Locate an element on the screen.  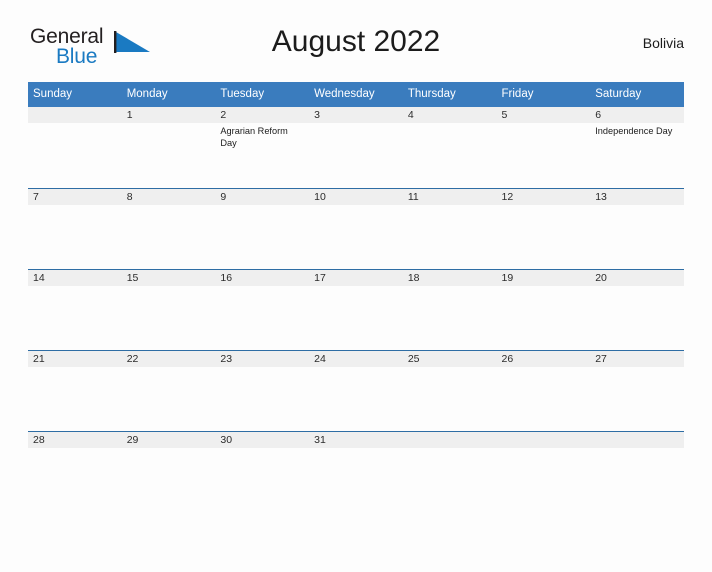
calendar-day-cell: 5 is located at coordinates (543, 147).